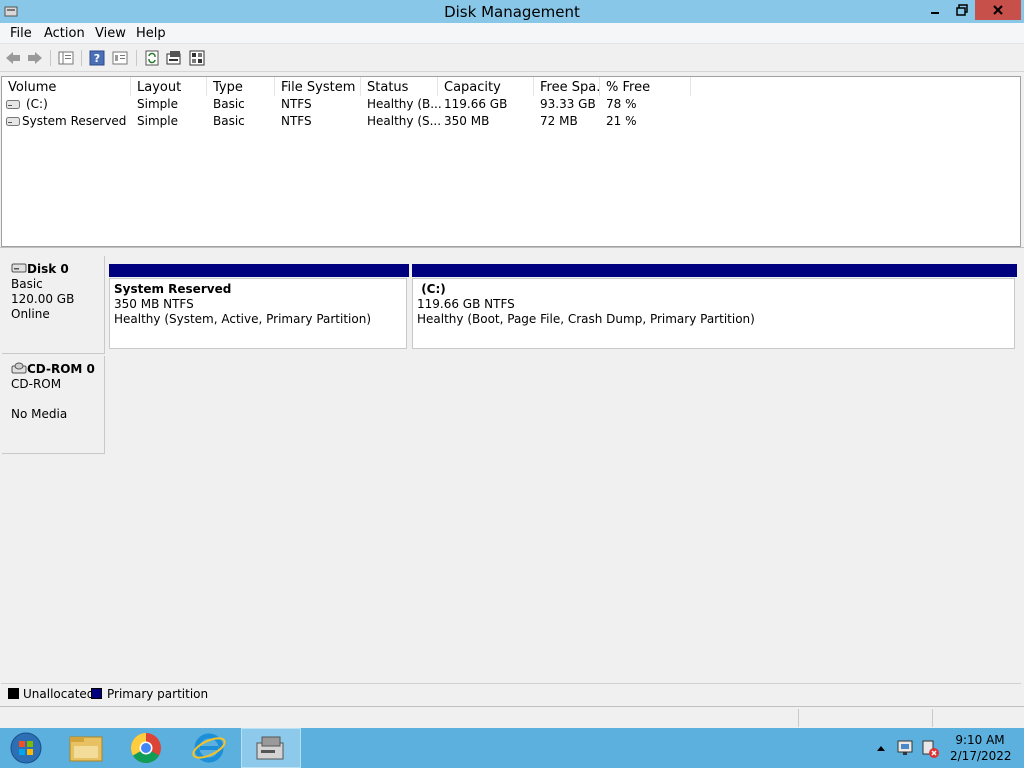 Image resolution: width=1024 pixels, height=768 pixels. I want to click on disk-name: CD-ROM 0, so click(61, 369).